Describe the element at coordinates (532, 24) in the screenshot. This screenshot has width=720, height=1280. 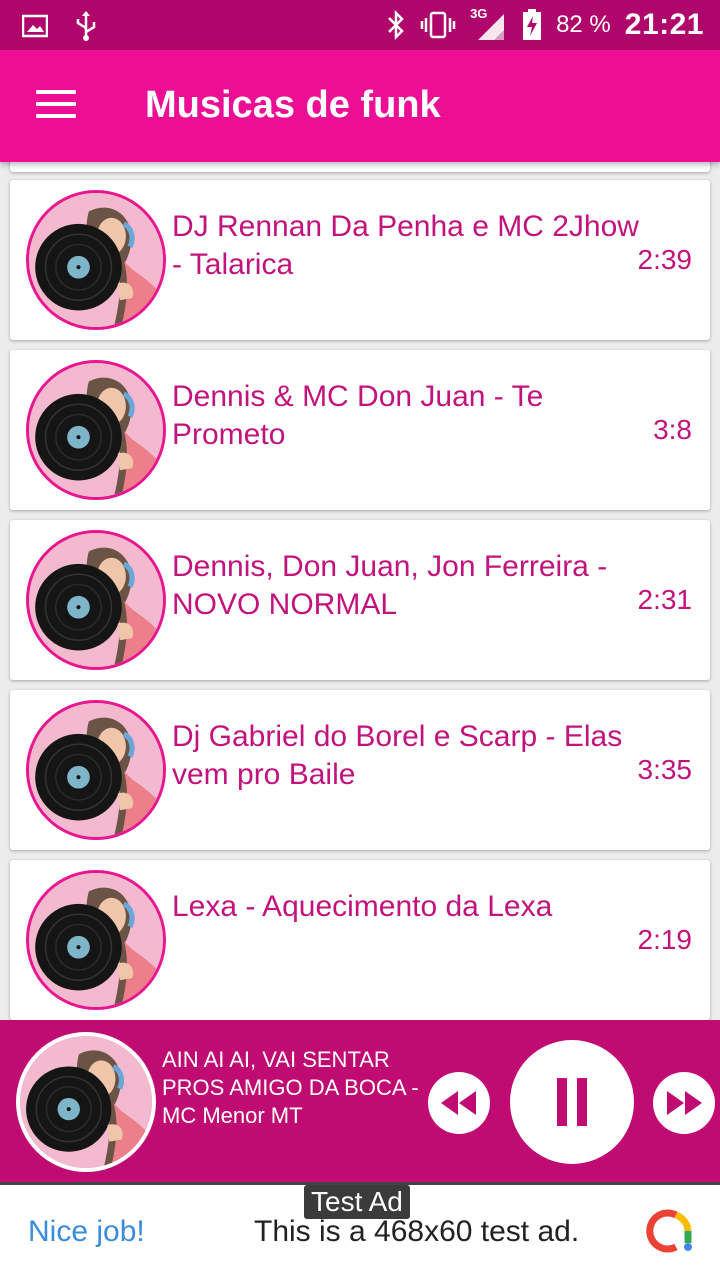
I see `battery-charging-icon` at that location.